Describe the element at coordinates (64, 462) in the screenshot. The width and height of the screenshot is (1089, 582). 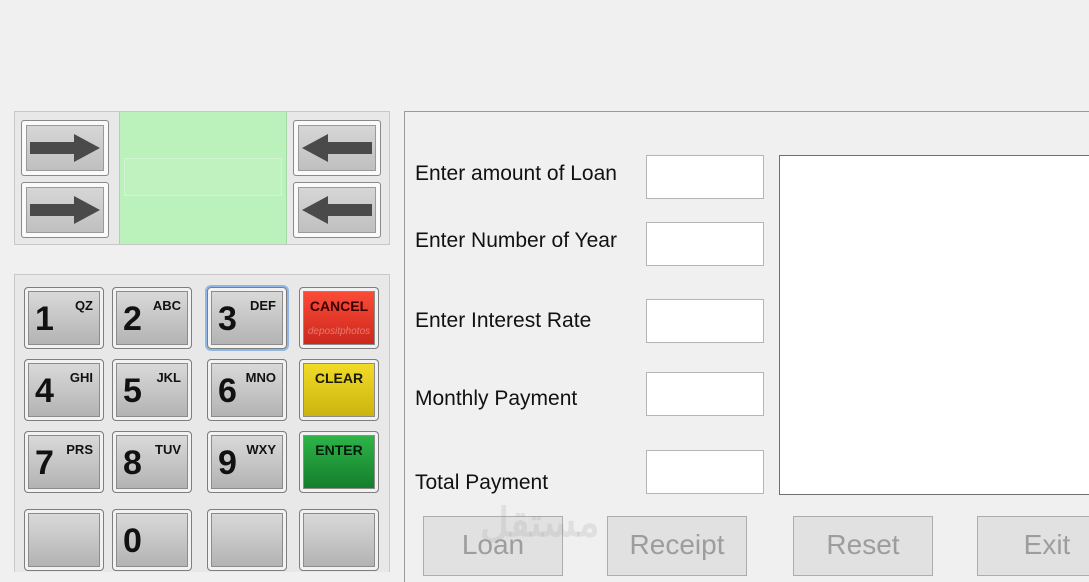
I see `key-7: 7 PRS` at that location.